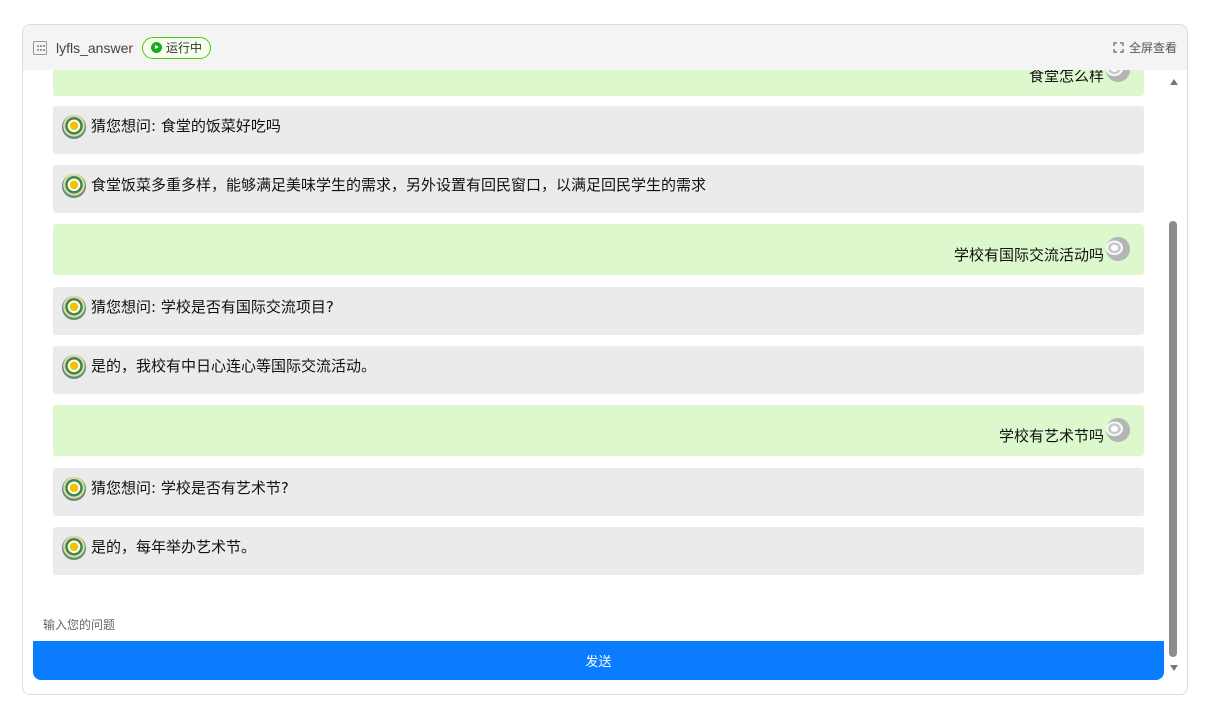 Image resolution: width=1220 pixels, height=712 pixels. I want to click on message-text: 食堂怎么样, so click(1066, 77).